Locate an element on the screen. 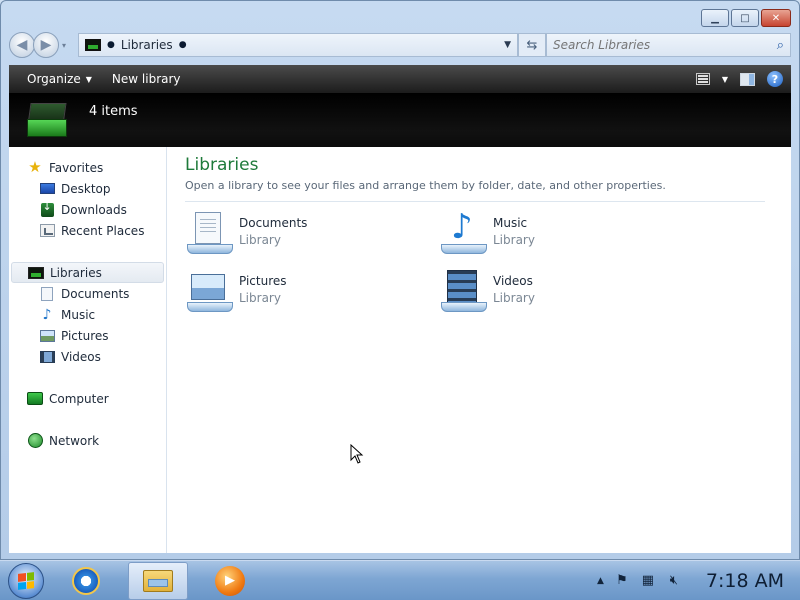 Image resolution: width=800 pixels, height=600 pixels. libraries-large-icon is located at coordinates (48, 120).